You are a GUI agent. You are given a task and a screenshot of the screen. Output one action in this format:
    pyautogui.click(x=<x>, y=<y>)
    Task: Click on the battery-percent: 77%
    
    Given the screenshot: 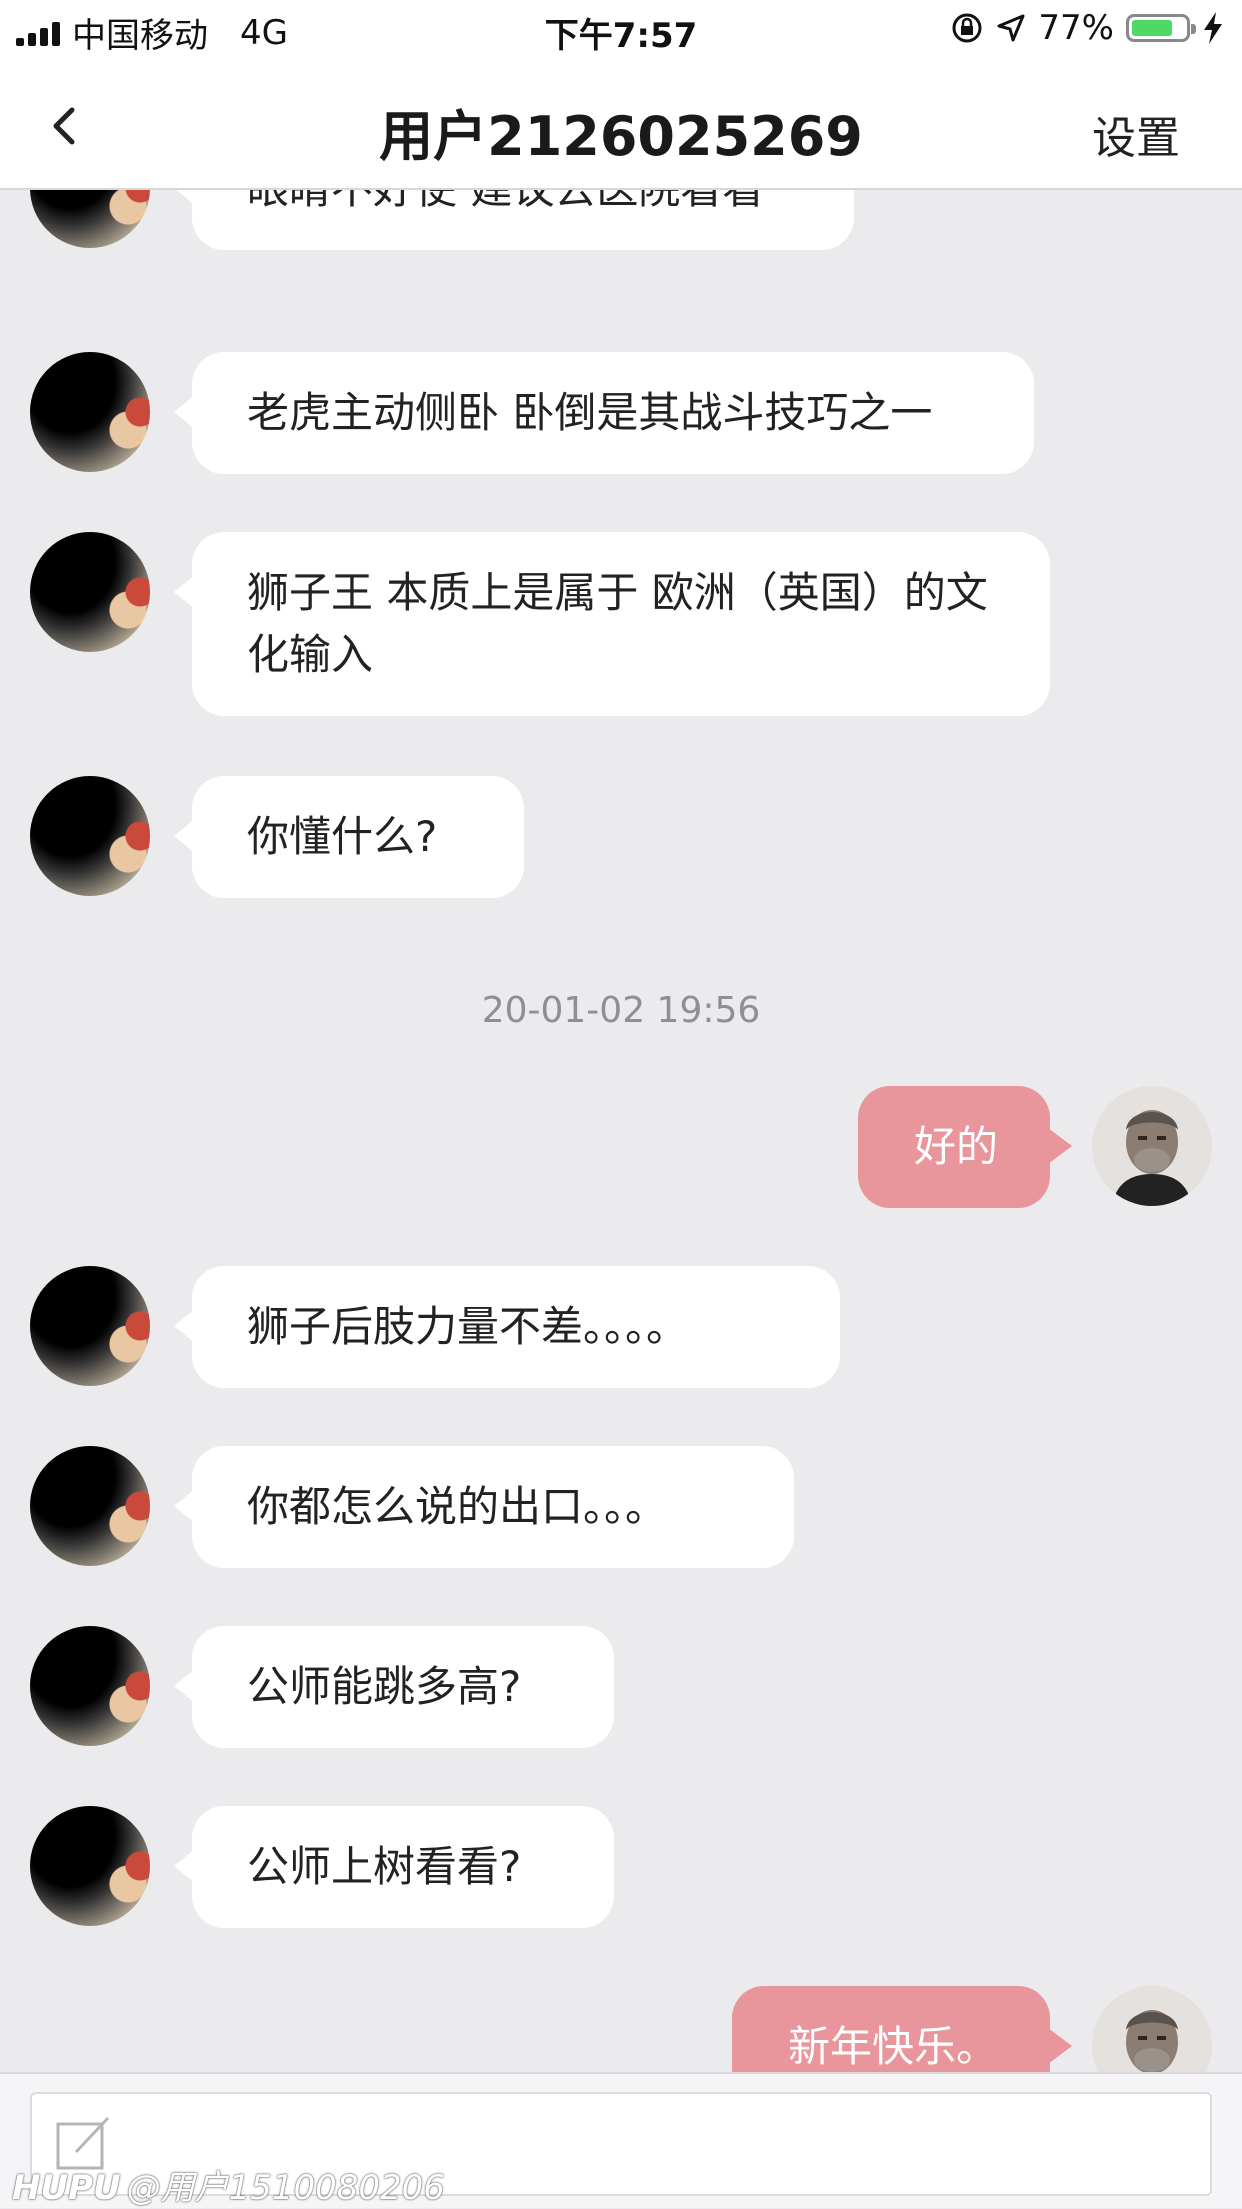 What is the action you would take?
    pyautogui.click(x=1076, y=28)
    